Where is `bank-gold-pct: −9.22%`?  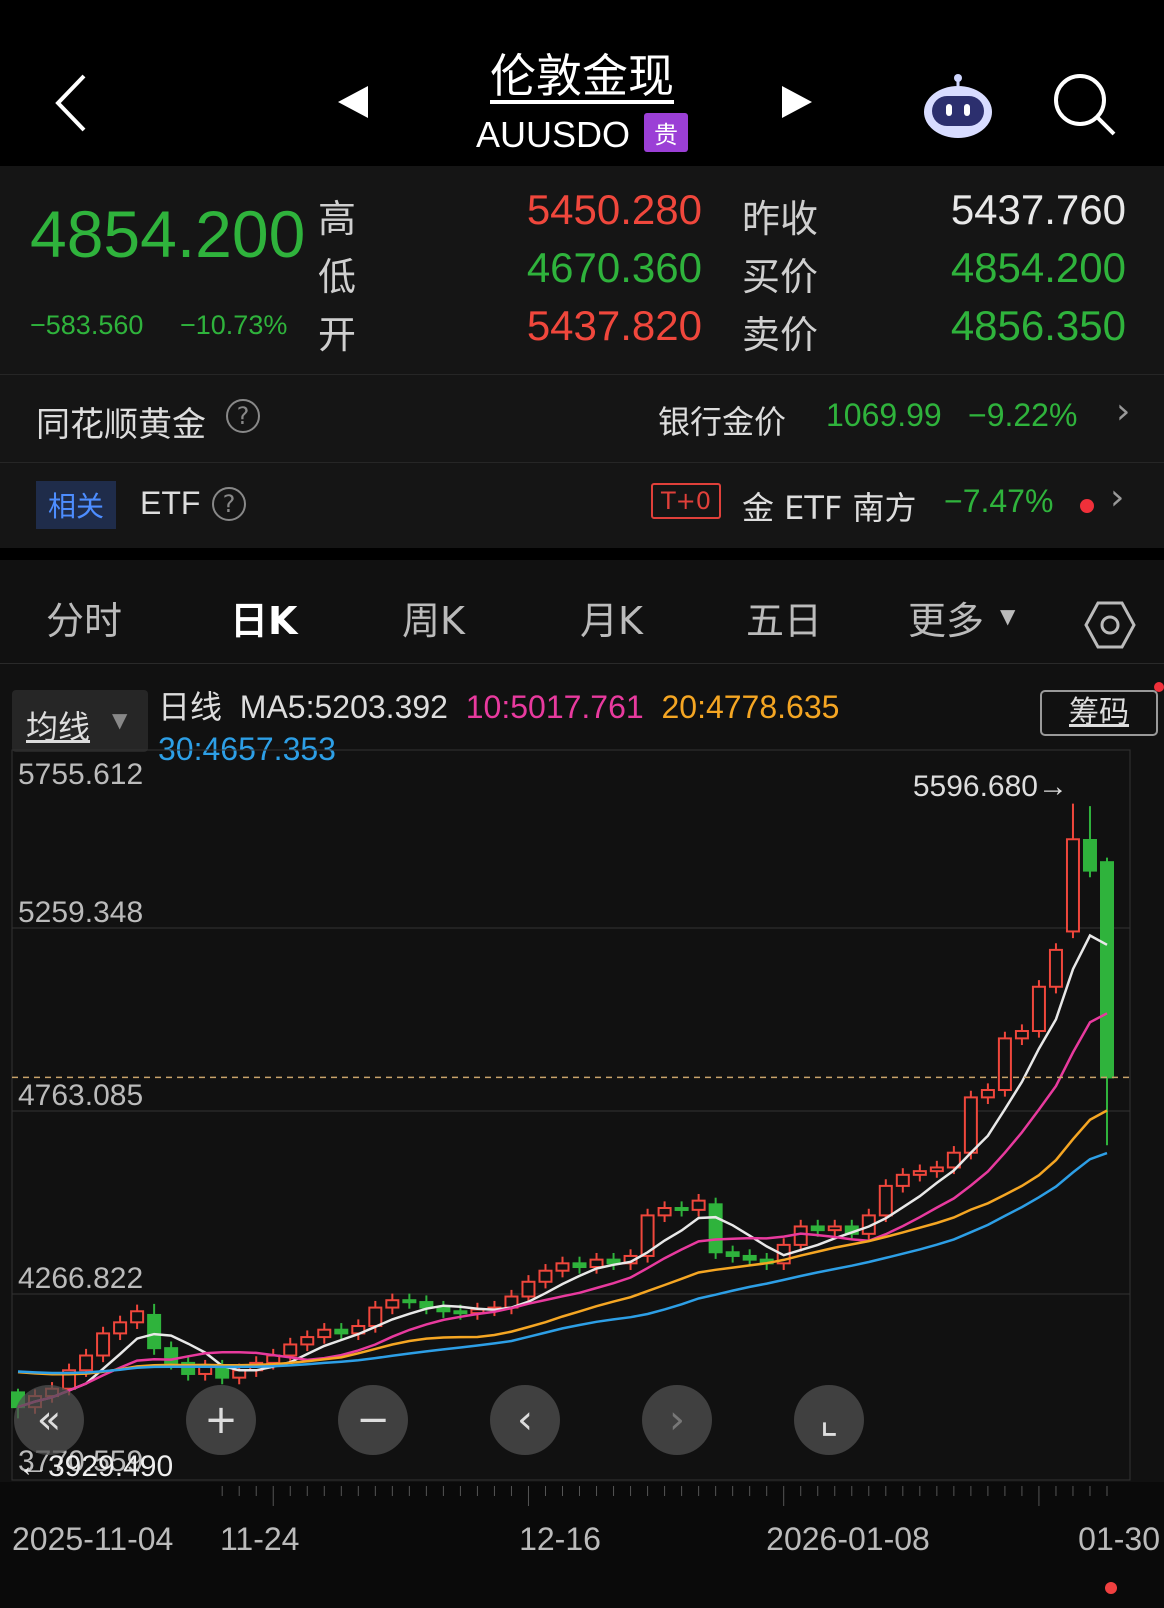
bank-gold-pct: −9.22% is located at coordinates (1023, 415).